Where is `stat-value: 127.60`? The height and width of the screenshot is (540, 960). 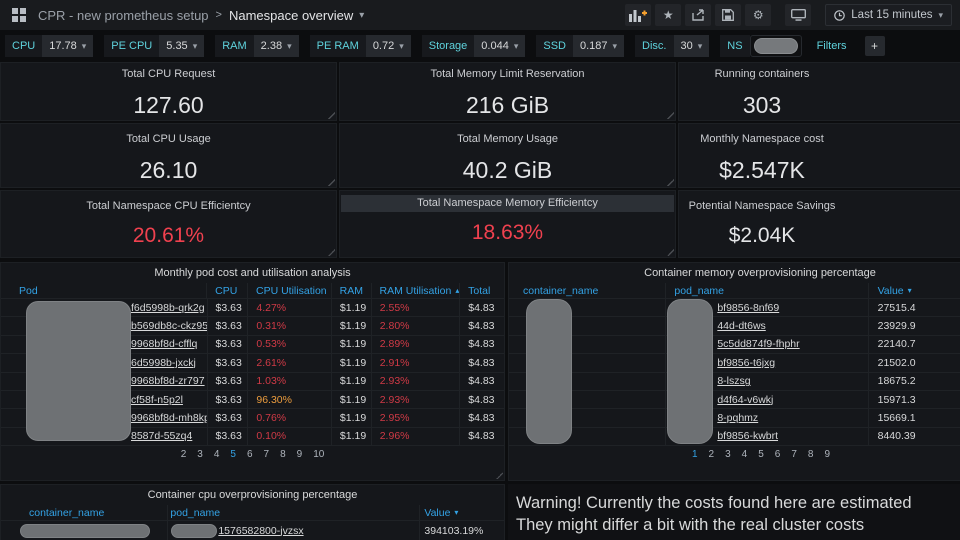
stat-value: 127.60 is located at coordinates (168, 105).